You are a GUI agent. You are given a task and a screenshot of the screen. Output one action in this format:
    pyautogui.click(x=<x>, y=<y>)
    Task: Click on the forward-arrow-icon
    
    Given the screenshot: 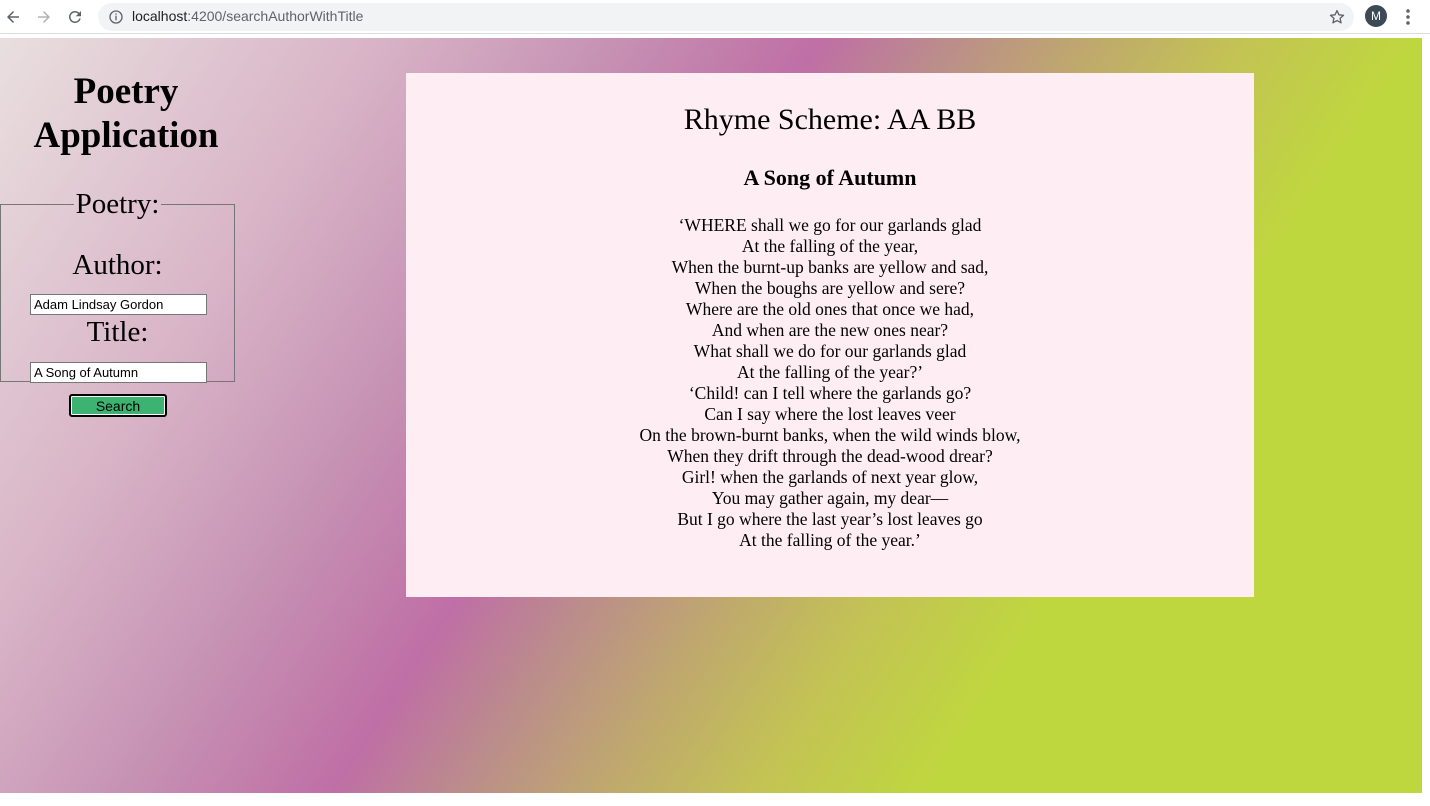 What is the action you would take?
    pyautogui.click(x=44, y=17)
    